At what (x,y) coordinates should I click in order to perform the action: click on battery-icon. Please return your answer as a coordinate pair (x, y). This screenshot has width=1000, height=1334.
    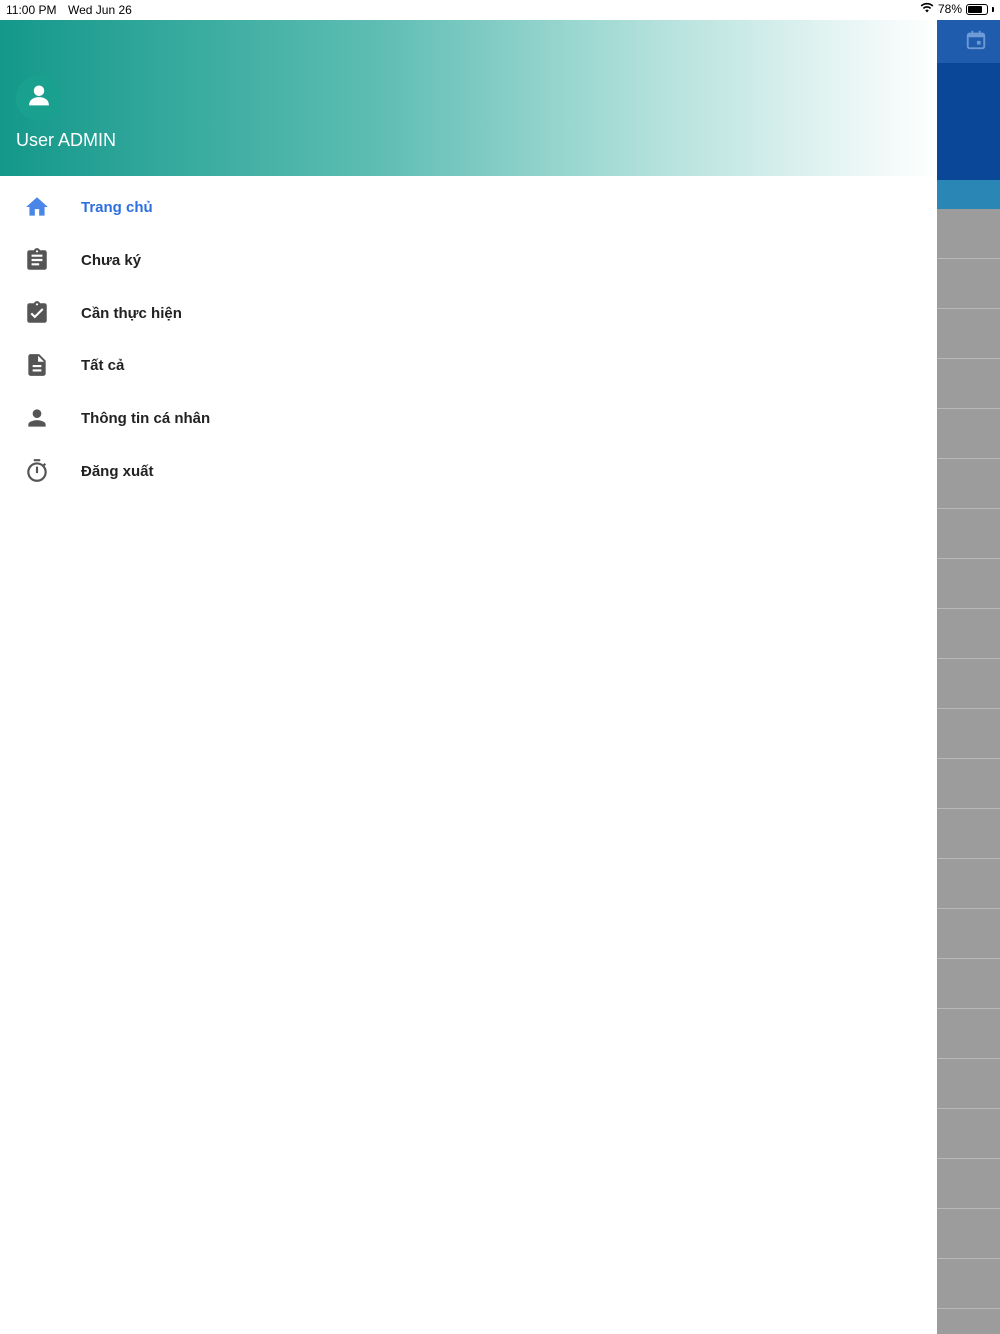
    Looking at the image, I should click on (977, 9).